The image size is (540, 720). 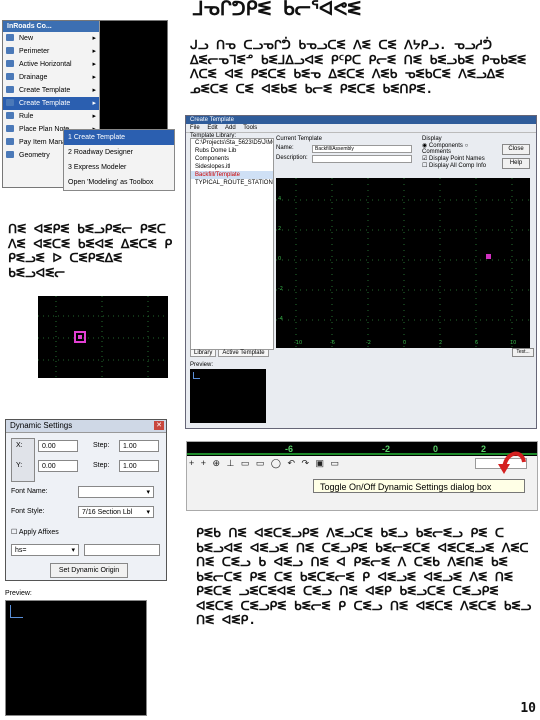 What do you see at coordinates (51, 103) in the screenshot?
I see `menu-item-create-template-selected: Create Template ▸` at bounding box center [51, 103].